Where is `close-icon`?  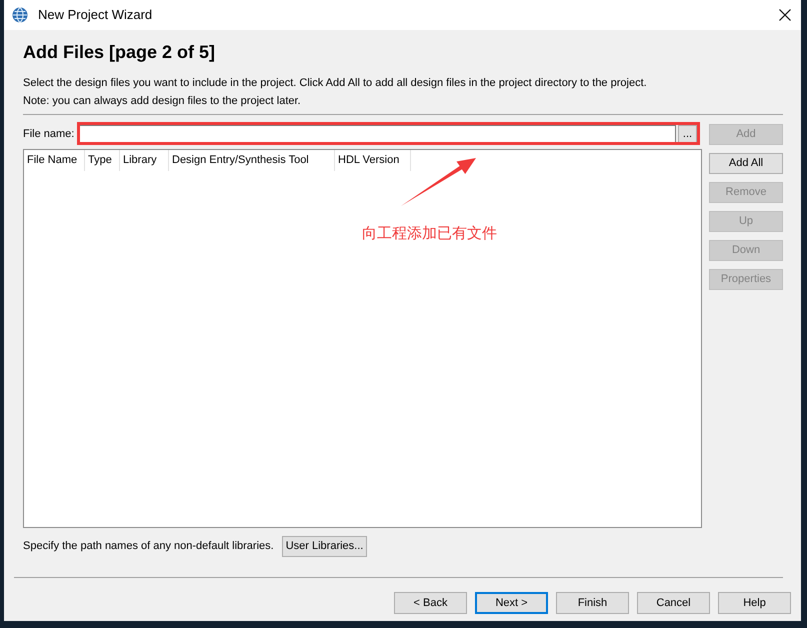 close-icon is located at coordinates (785, 15).